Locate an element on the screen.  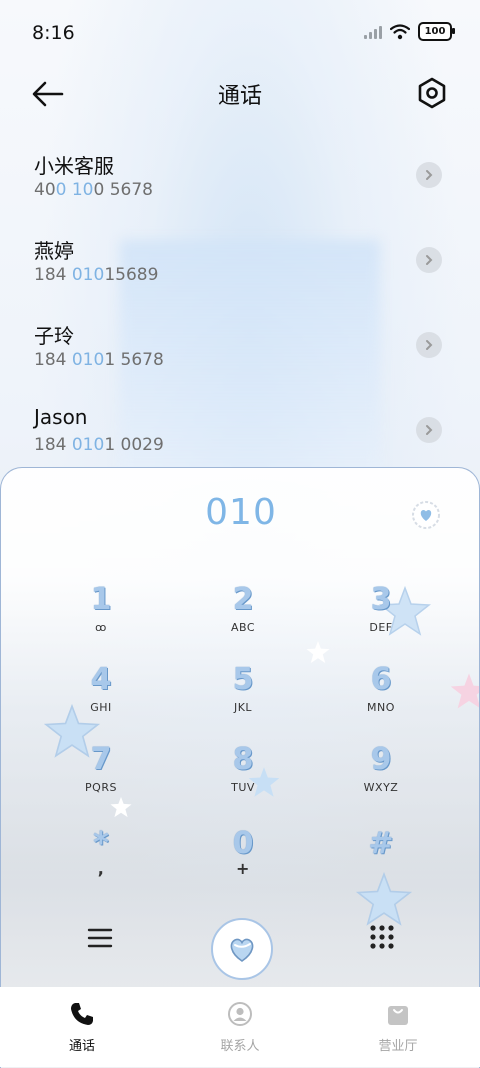
contact-number: 184 0101 0029 is located at coordinates (99, 445).